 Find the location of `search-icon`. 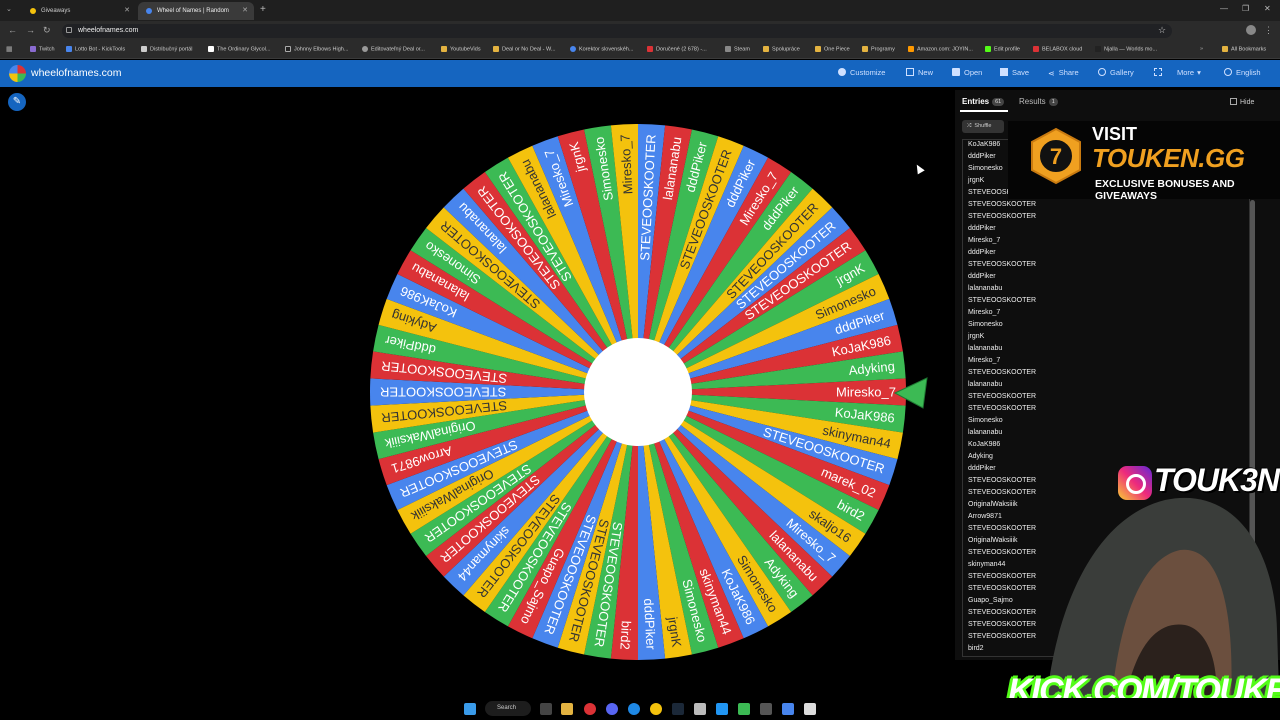

search-icon is located at coordinates (1102, 72).